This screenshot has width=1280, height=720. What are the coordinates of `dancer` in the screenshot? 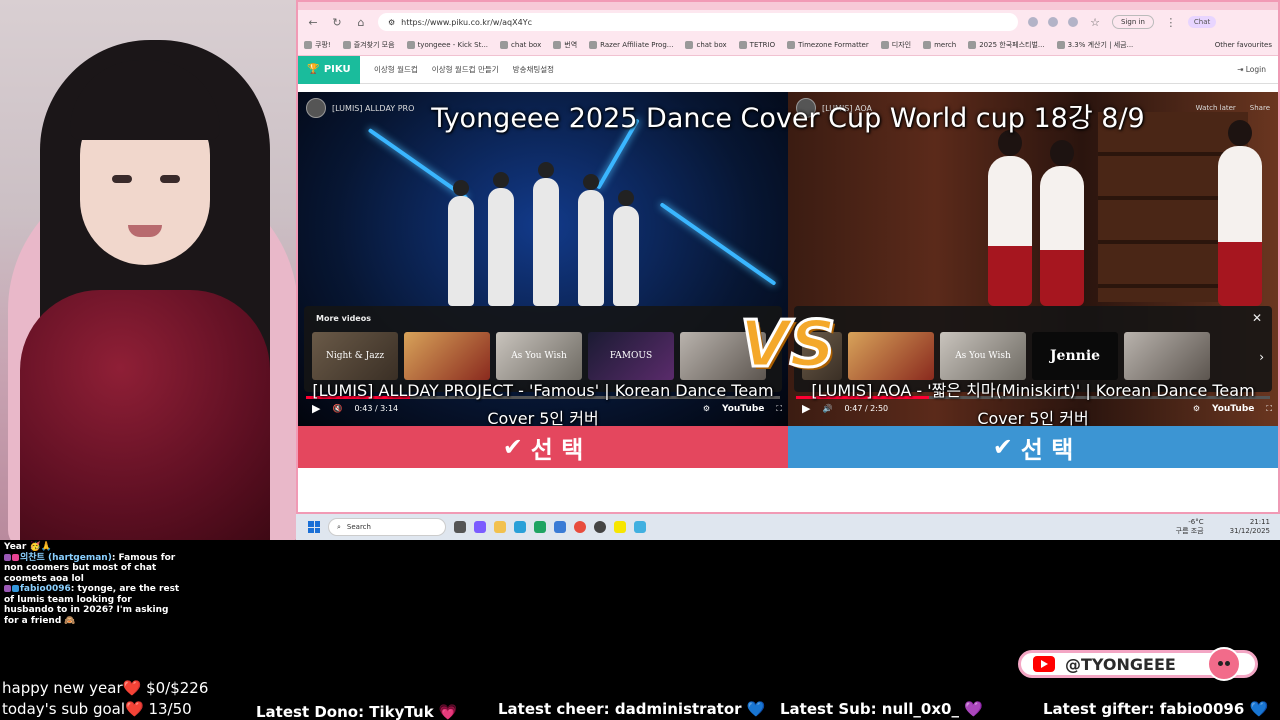 It's located at (501, 239).